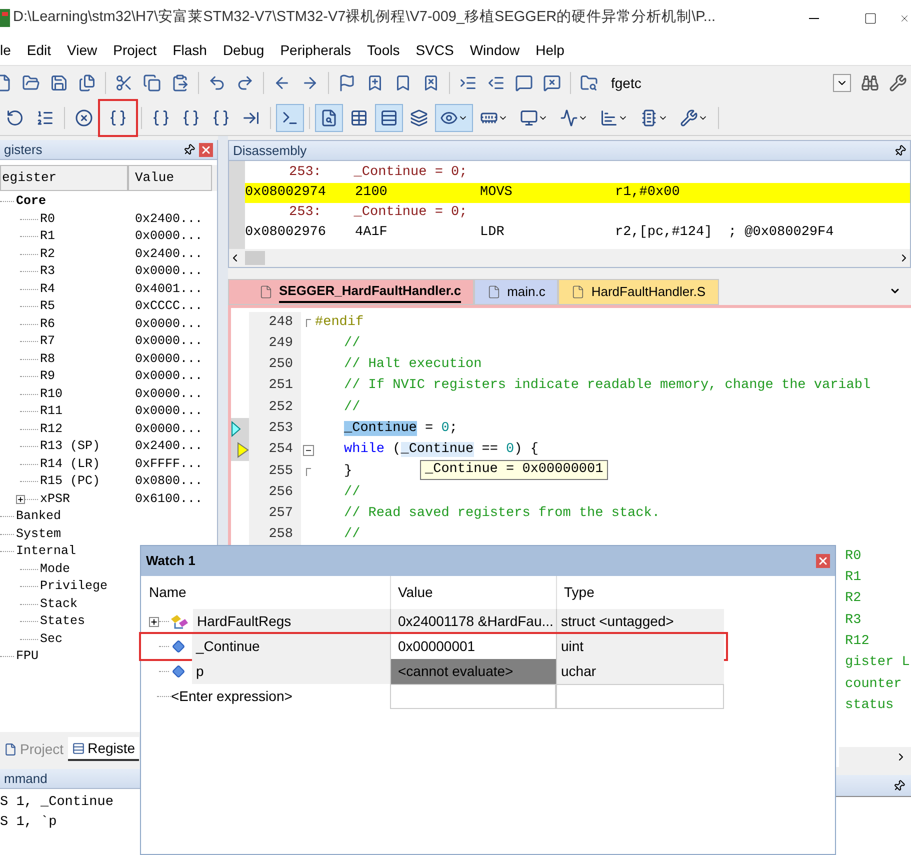 This screenshot has width=911, height=855. What do you see at coordinates (435, 50) in the screenshot?
I see `menu-item: SVCS` at bounding box center [435, 50].